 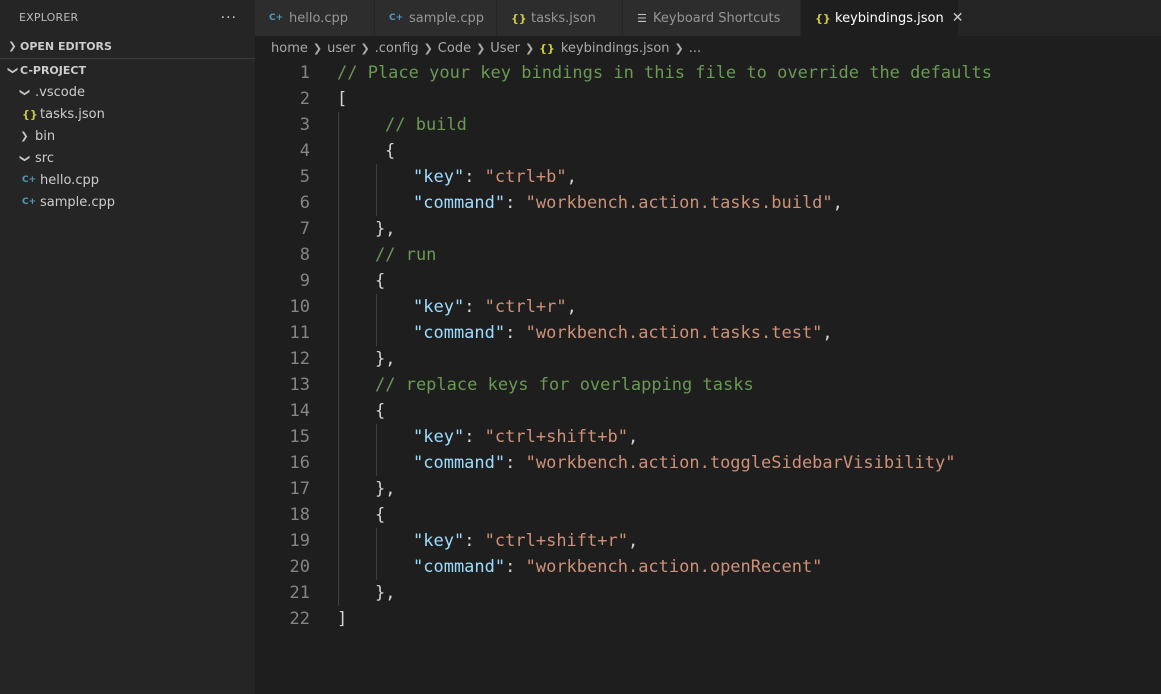 I want to click on tab-label: Keyboard Shortcuts, so click(x=717, y=18).